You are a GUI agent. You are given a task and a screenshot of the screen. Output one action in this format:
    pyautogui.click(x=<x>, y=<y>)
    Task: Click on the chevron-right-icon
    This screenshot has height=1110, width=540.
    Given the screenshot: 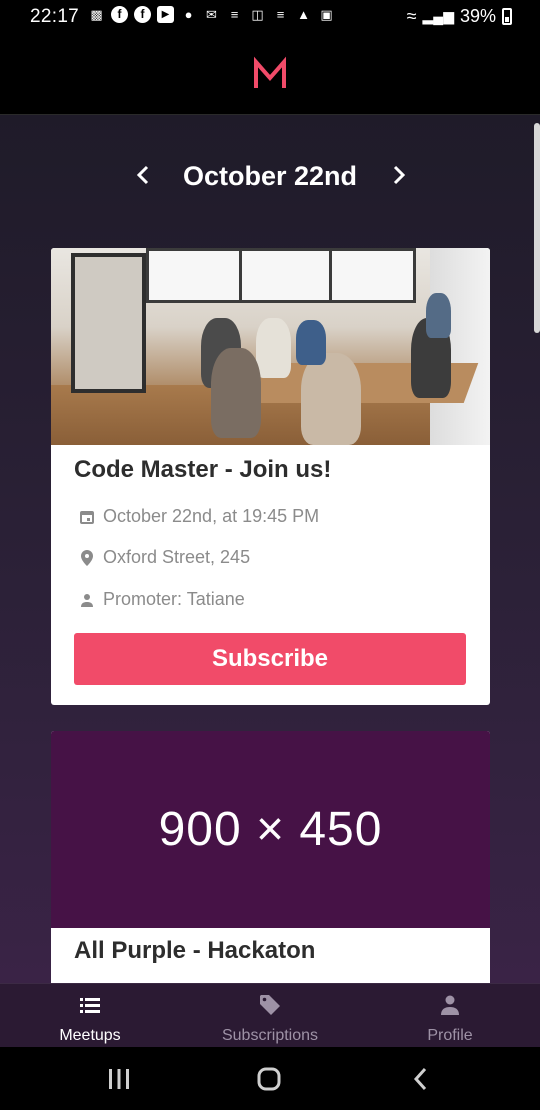 What is the action you would take?
    pyautogui.click(x=398, y=175)
    